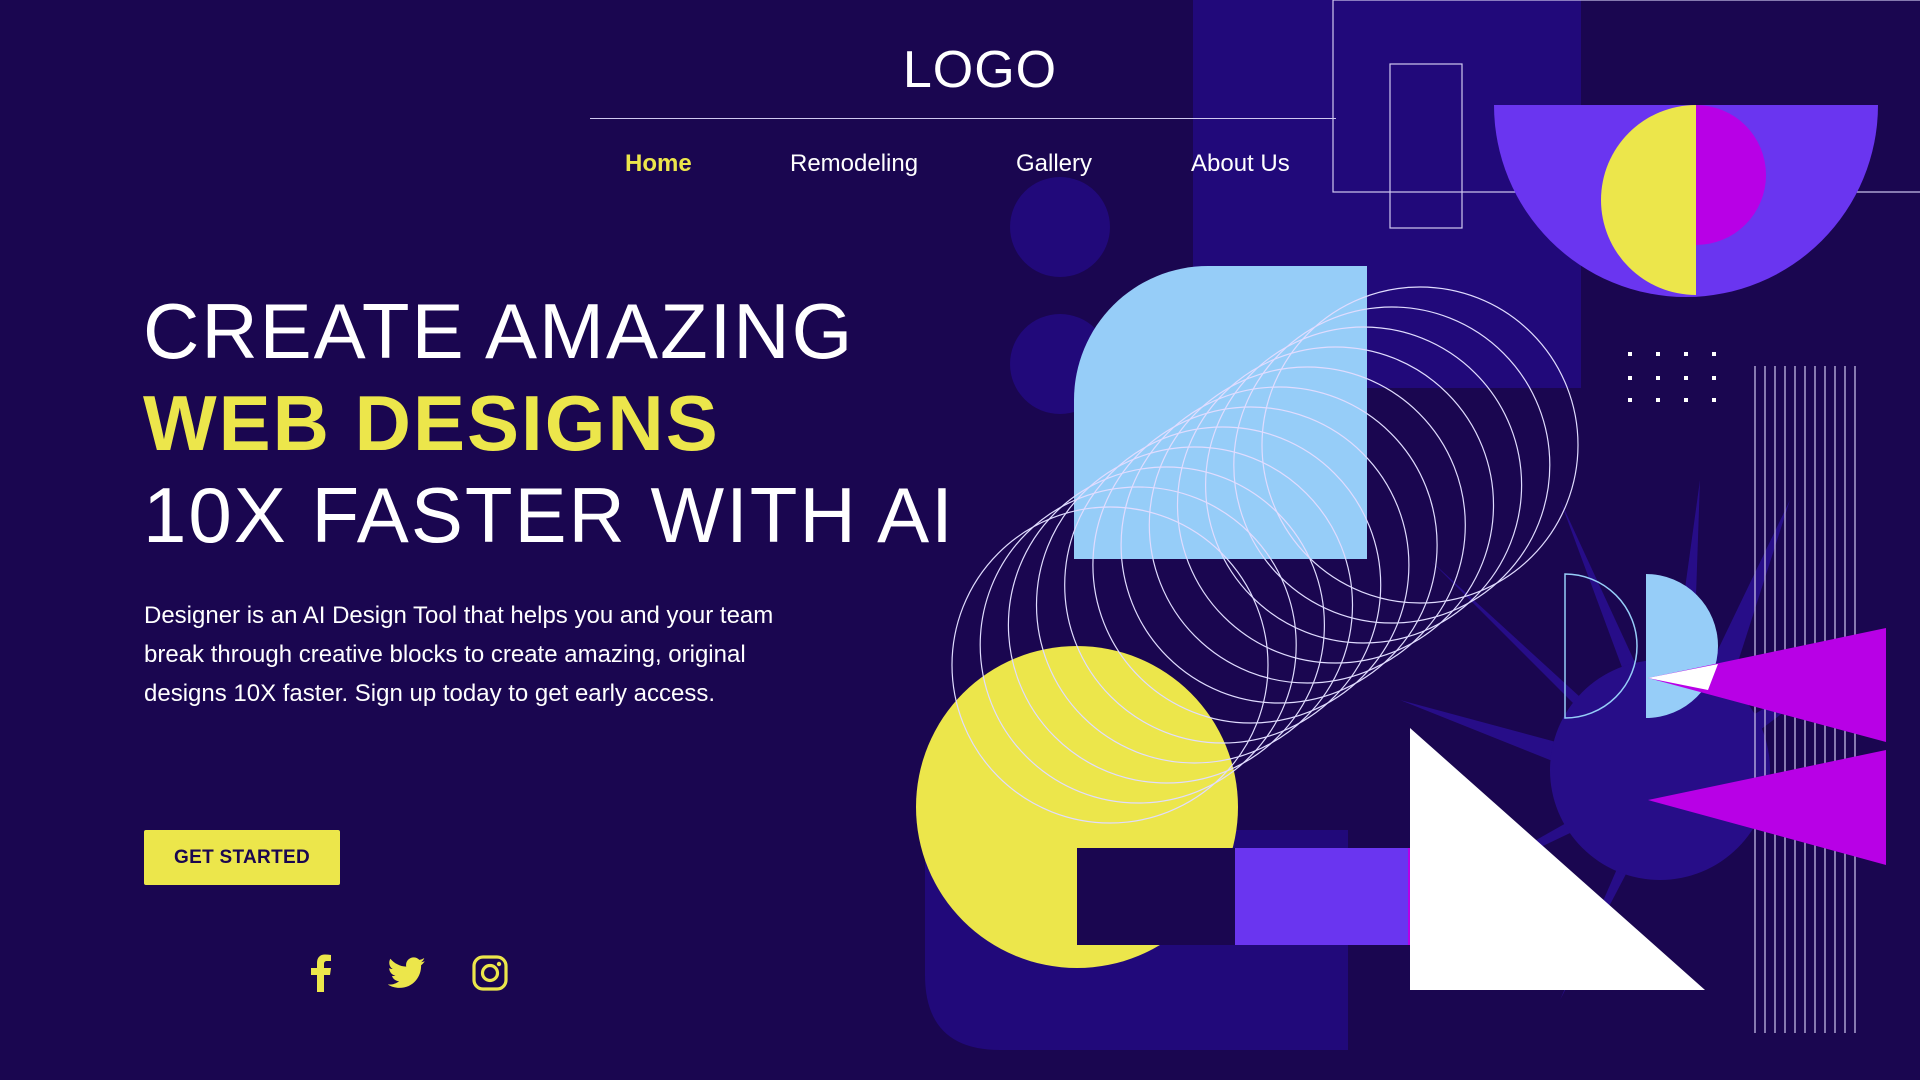 The height and width of the screenshot is (1080, 1920). I want to click on logo: LOGO, so click(960, 70).